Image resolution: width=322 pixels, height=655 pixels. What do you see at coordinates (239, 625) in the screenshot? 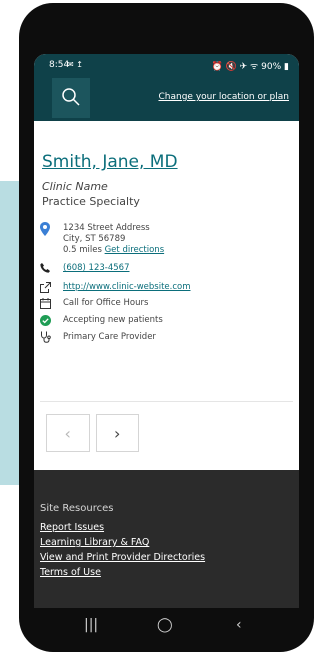
I see `back-button: ‹` at bounding box center [239, 625].